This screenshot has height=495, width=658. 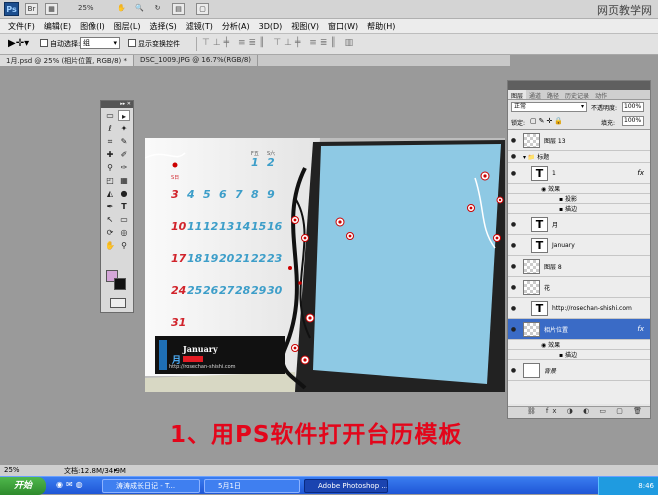 I want to click on menu-filter: 滤镜(T), so click(x=199, y=26).